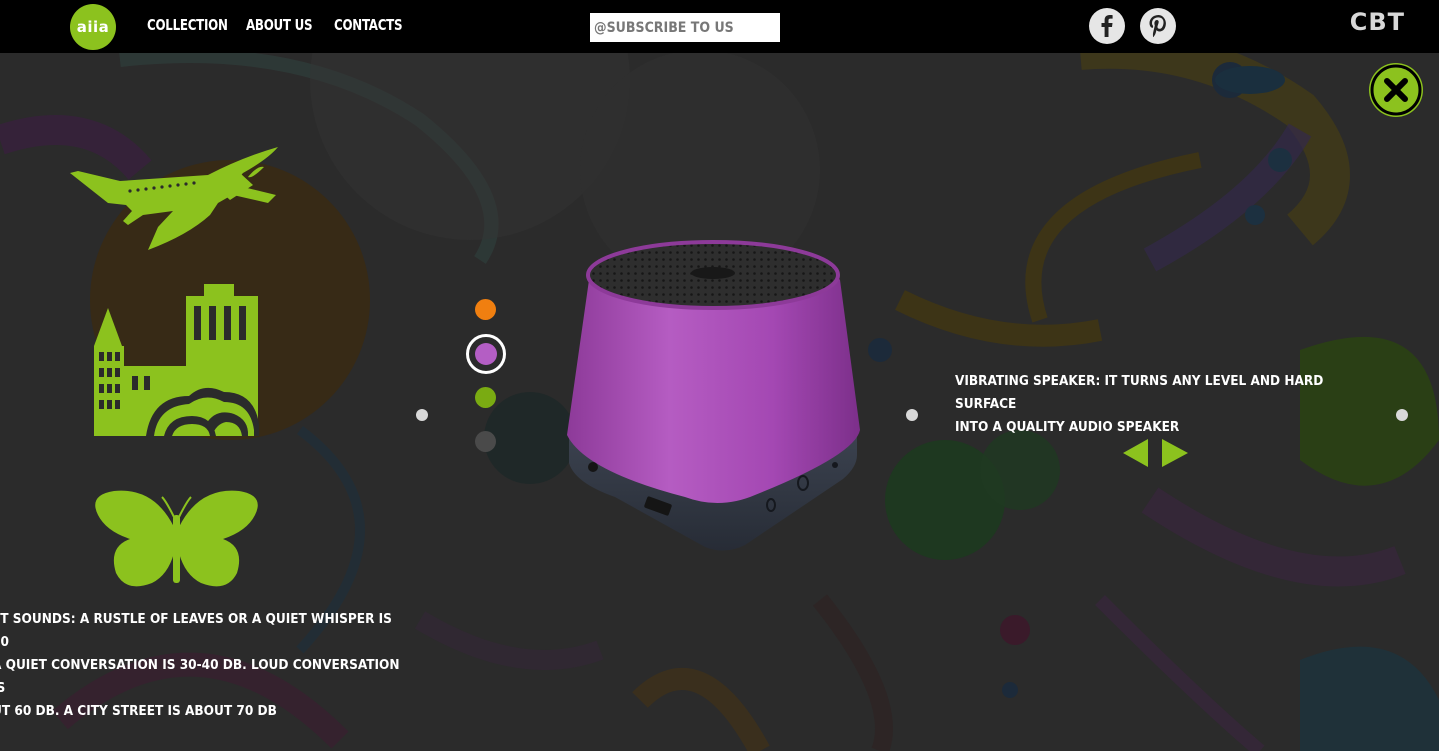 This screenshot has width=1439, height=751. What do you see at coordinates (485, 441) in the screenshot?
I see `color-swatch-grey` at bounding box center [485, 441].